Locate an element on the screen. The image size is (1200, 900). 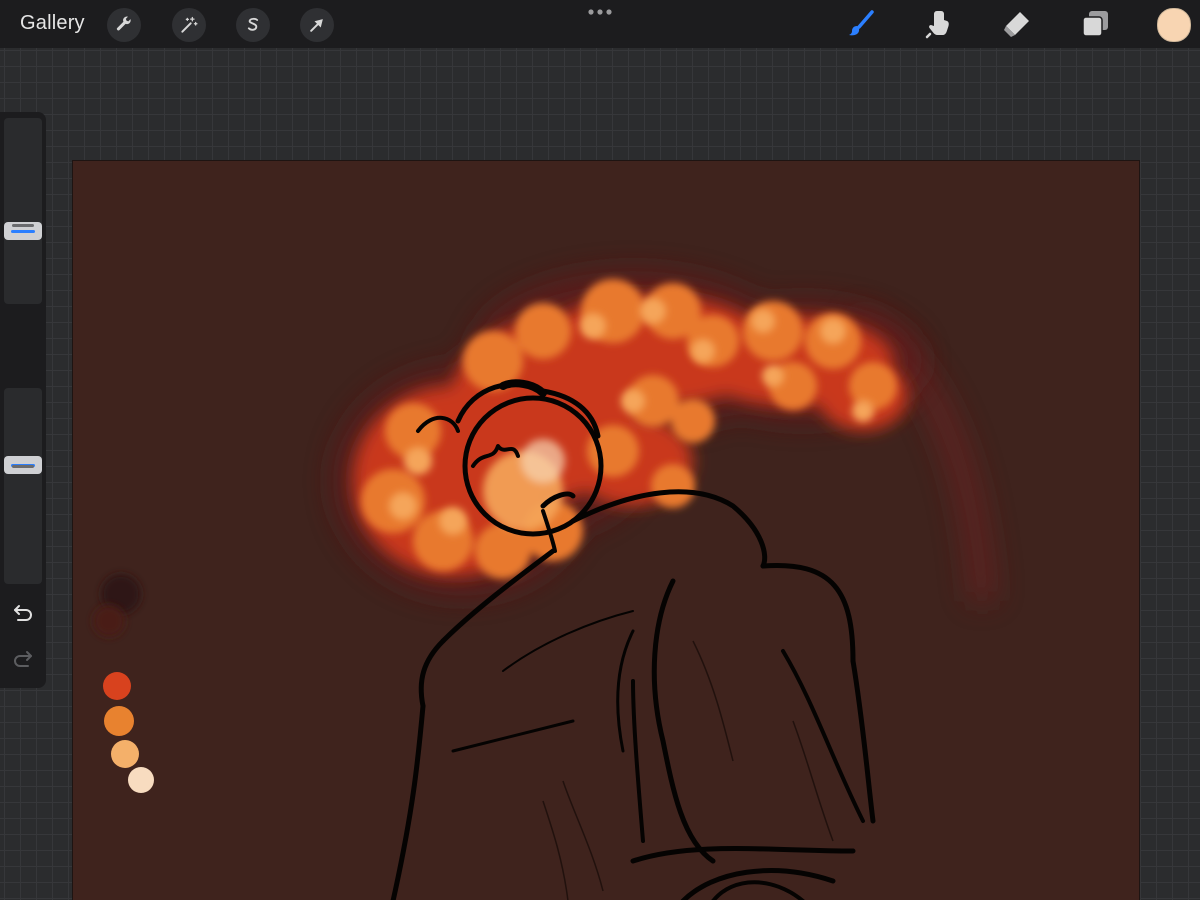
gallery-button: Gallery is located at coordinates (52, 23).